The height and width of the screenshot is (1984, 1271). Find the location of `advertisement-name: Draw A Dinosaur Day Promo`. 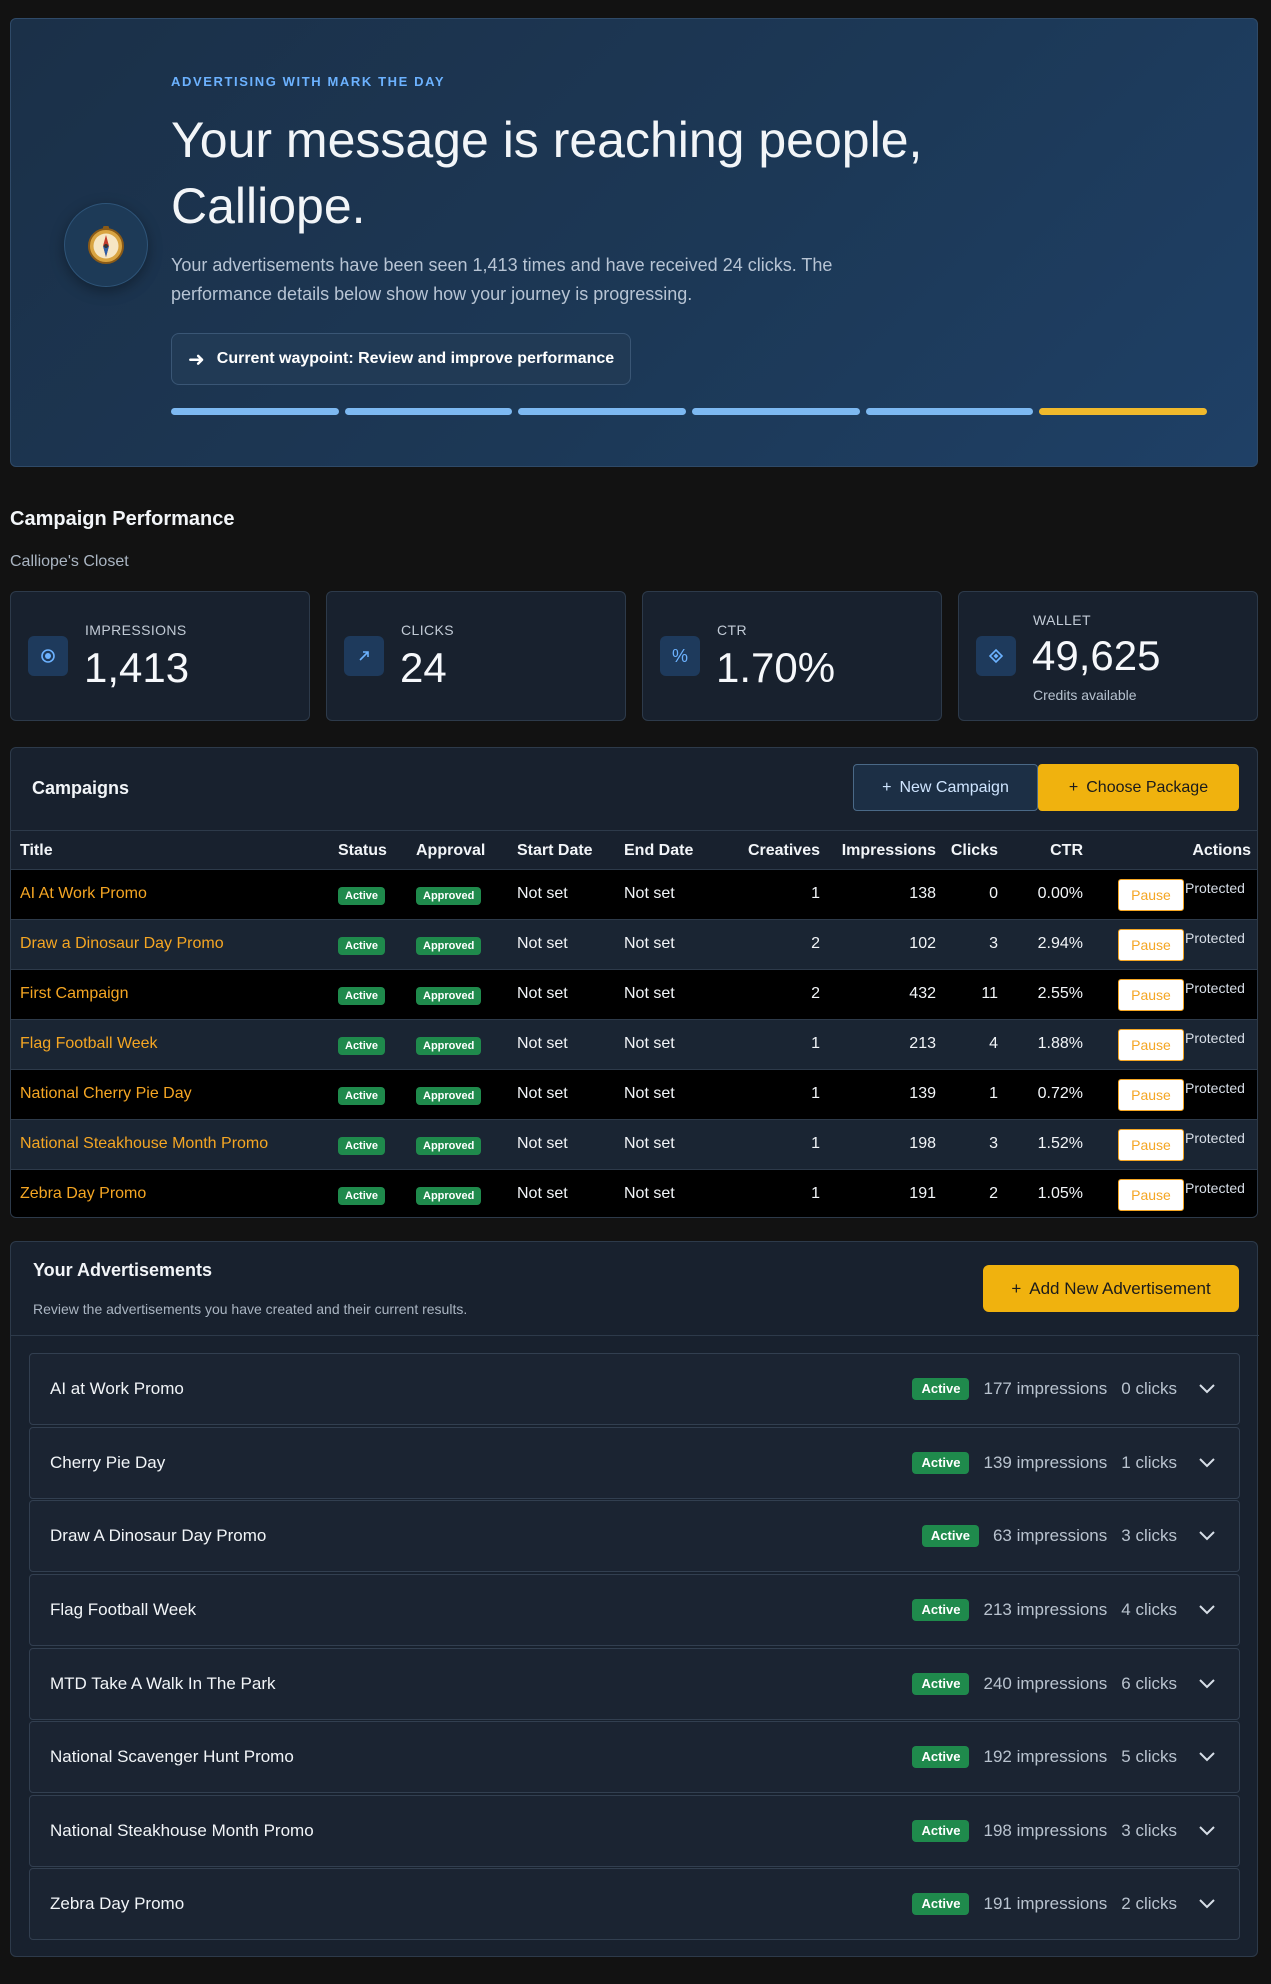

advertisement-name: Draw A Dinosaur Day Promo is located at coordinates (158, 1535).